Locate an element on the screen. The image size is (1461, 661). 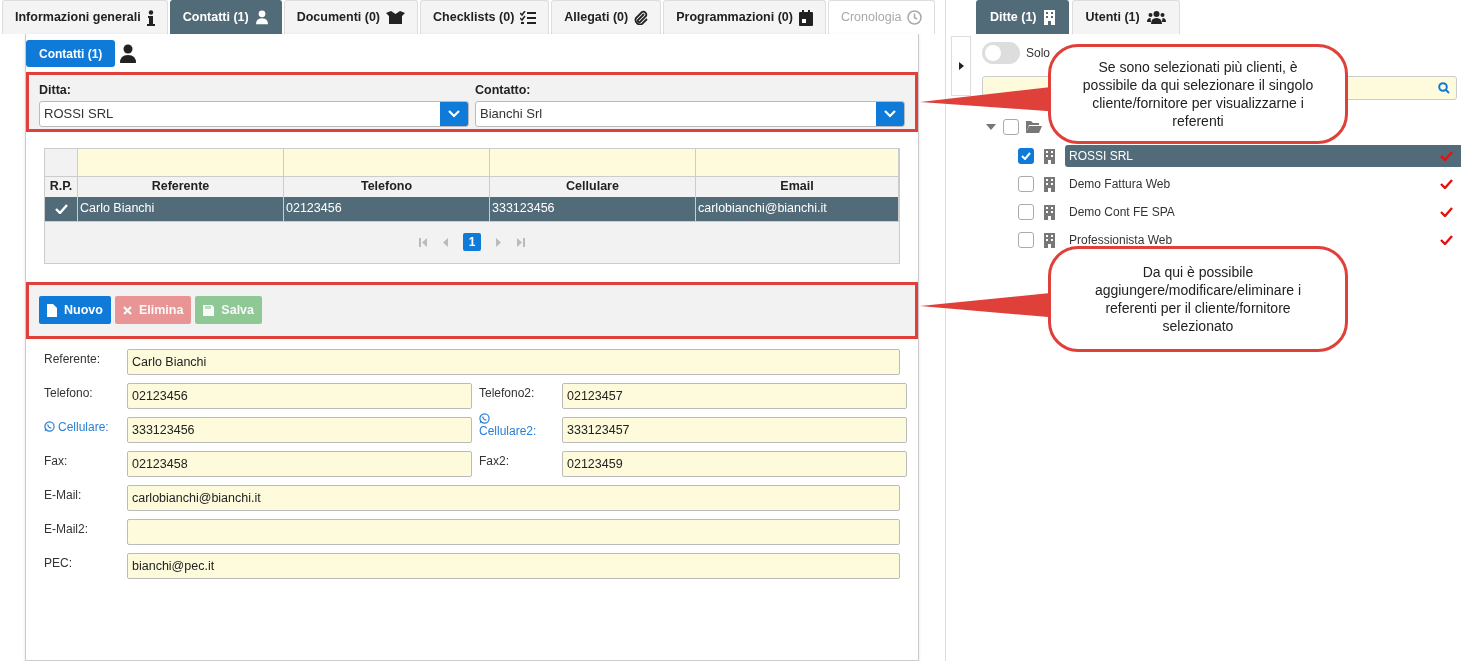
input-field: Carlo Bianchi is located at coordinates (513, 361).